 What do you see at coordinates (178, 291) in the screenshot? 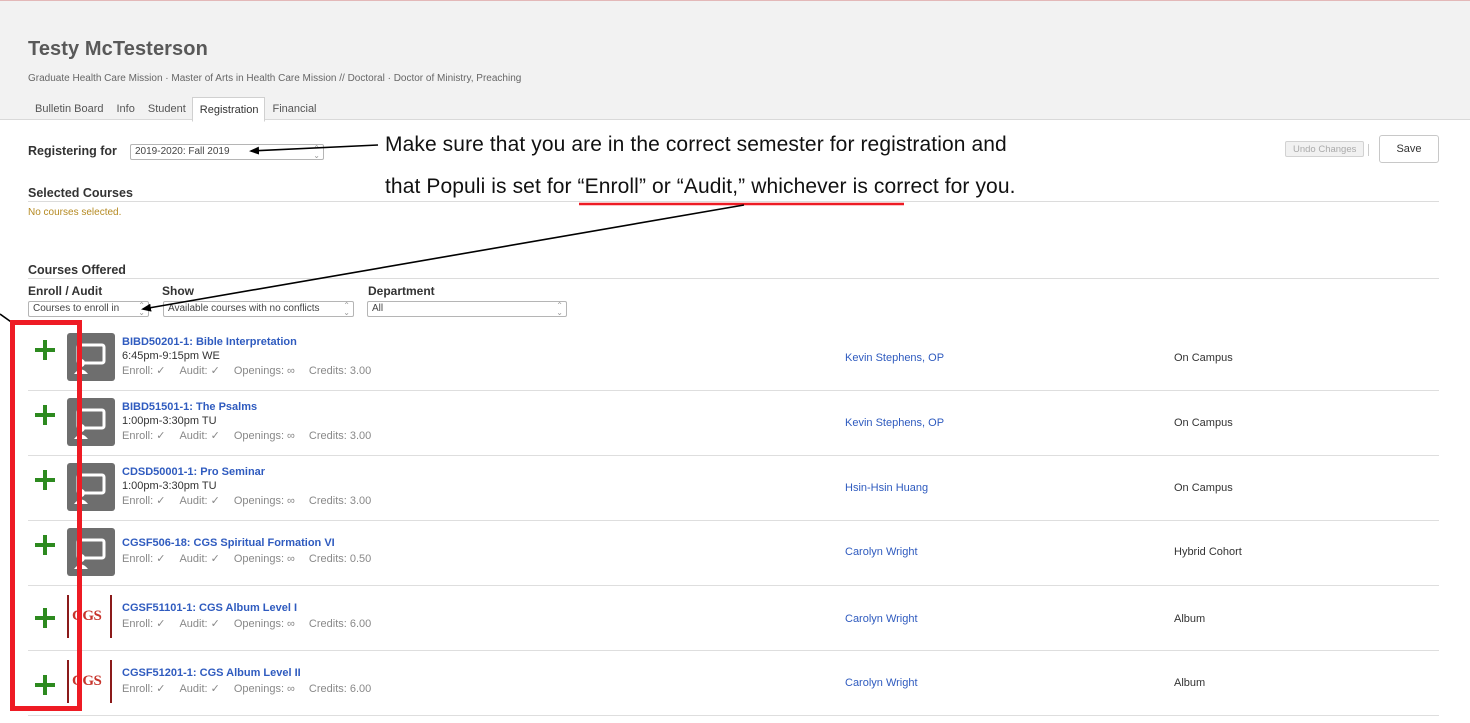
I see `show-label: Show` at bounding box center [178, 291].